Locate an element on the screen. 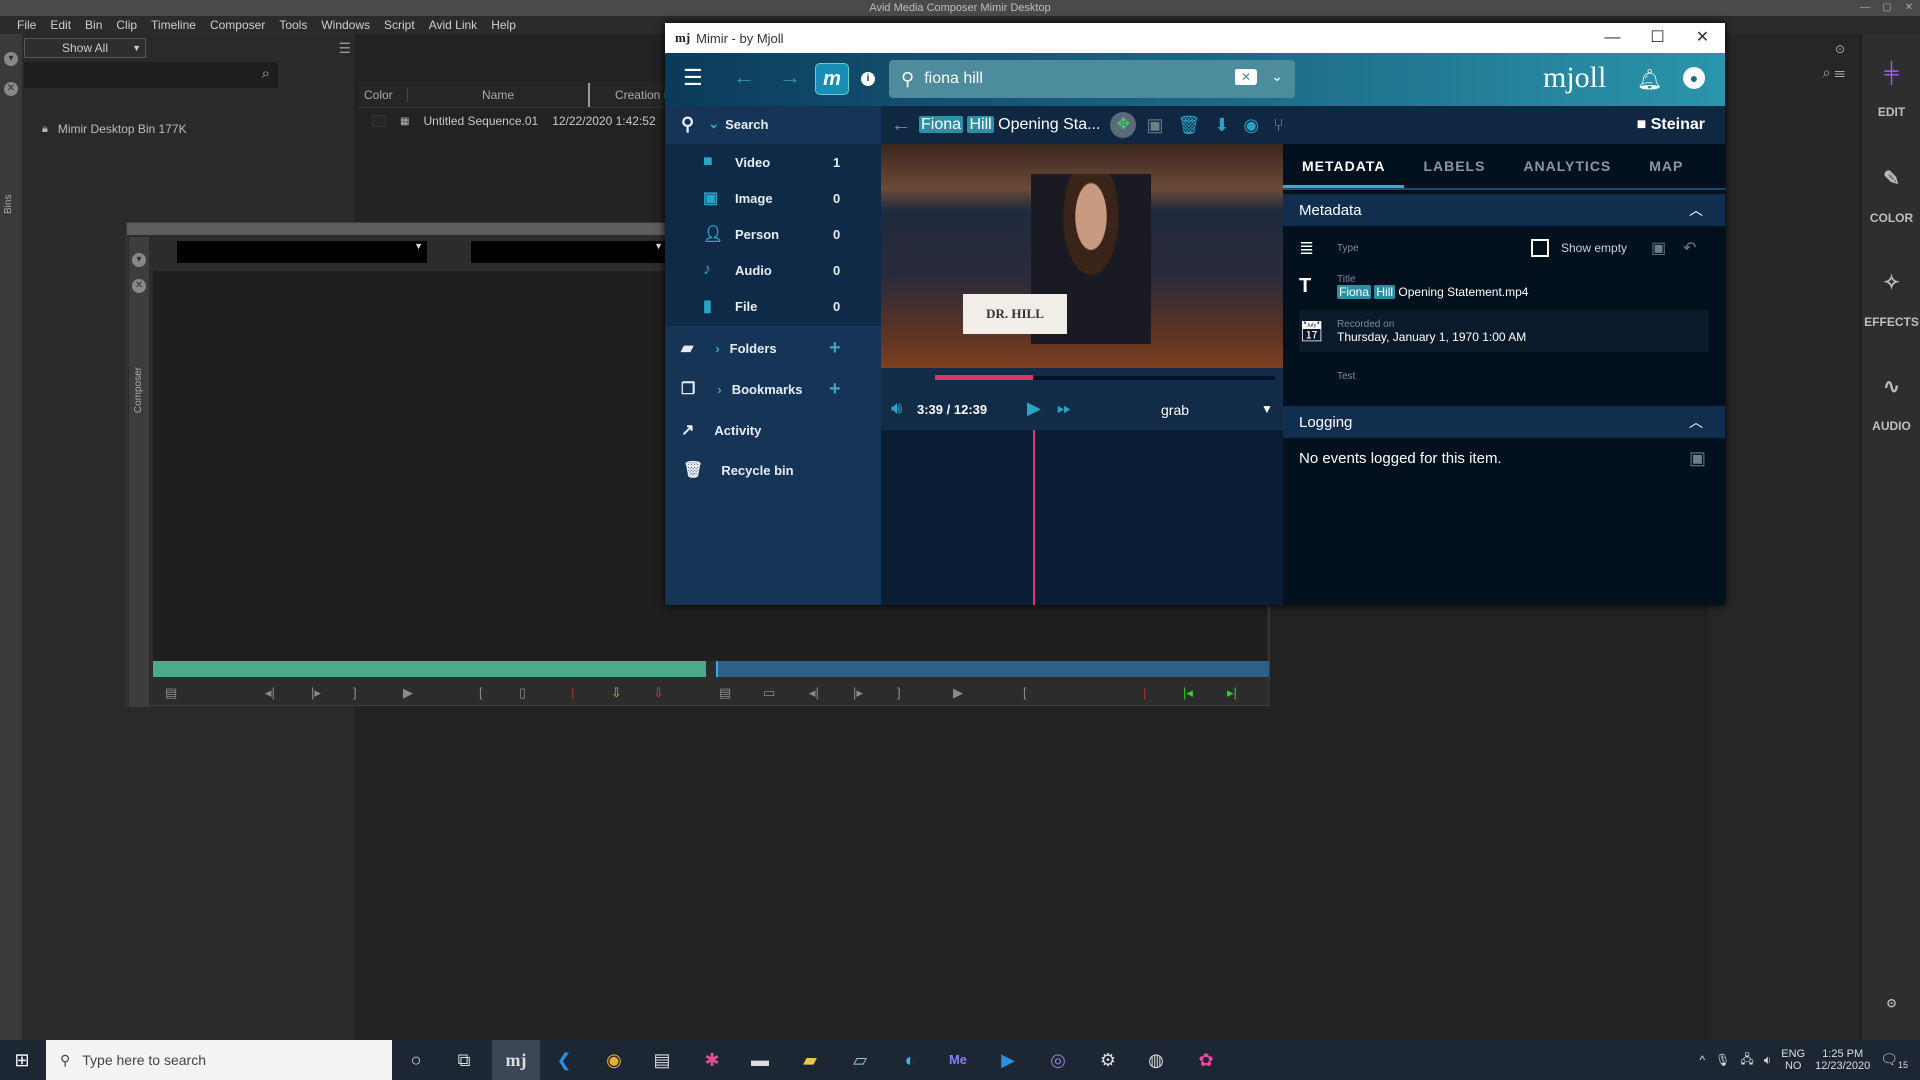 The image size is (1920, 1080). step-back-icon: ◂| is located at coordinates (270, 693).